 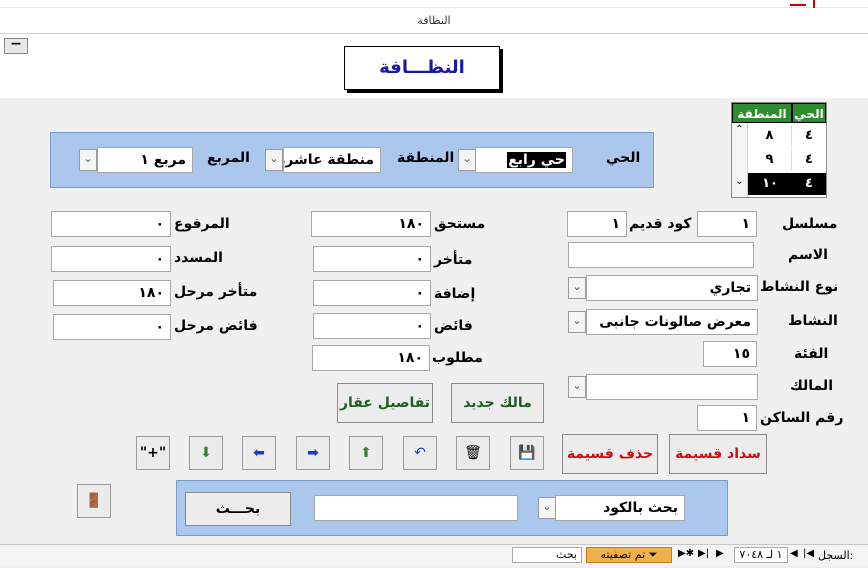 I want to click on tenant-number-field: ١, so click(x=727, y=418).